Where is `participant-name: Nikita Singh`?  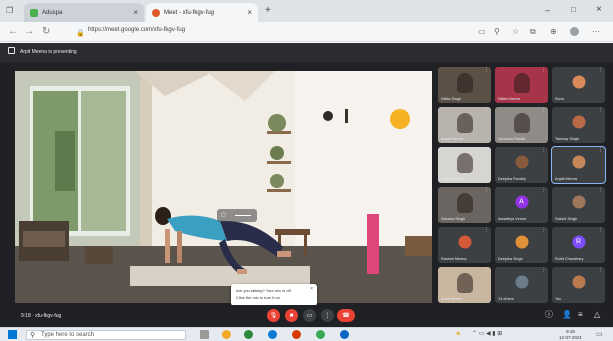
participant-name: Nikita Singh is located at coordinates (451, 99).